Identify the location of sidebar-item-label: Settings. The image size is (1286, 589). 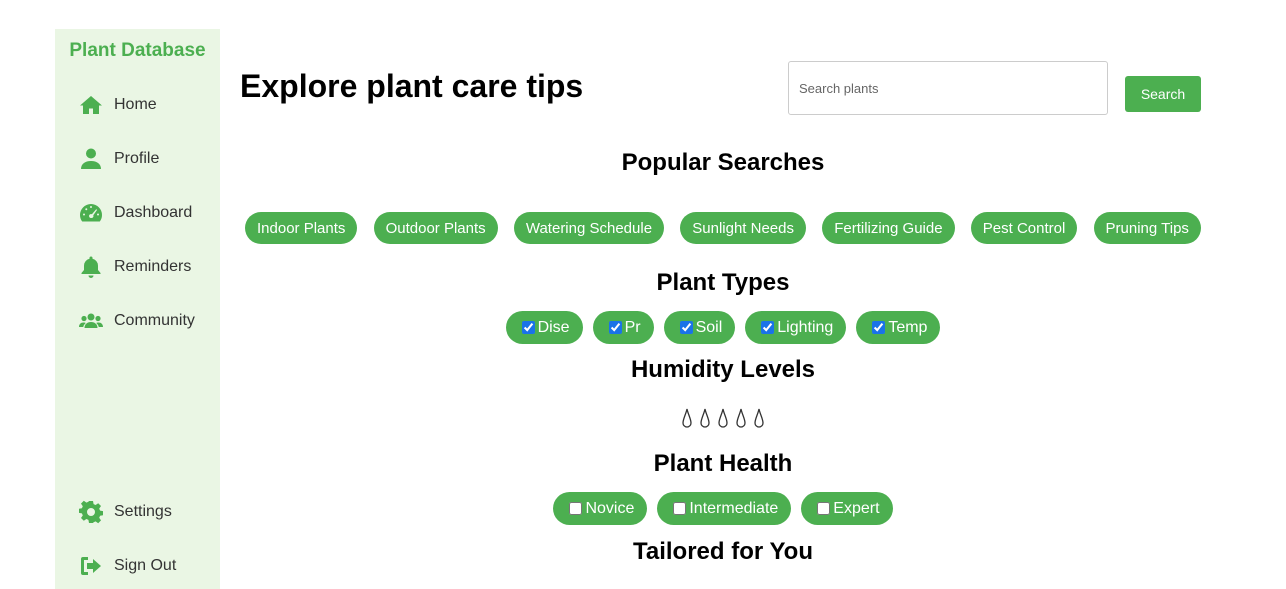
(143, 511).